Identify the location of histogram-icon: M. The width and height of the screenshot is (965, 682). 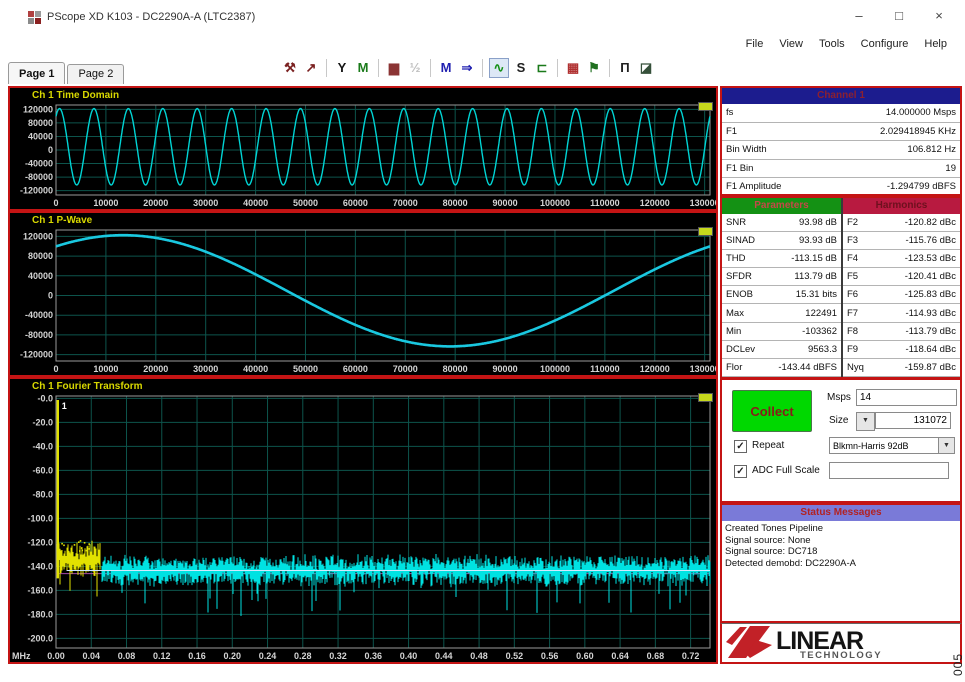
(363, 68).